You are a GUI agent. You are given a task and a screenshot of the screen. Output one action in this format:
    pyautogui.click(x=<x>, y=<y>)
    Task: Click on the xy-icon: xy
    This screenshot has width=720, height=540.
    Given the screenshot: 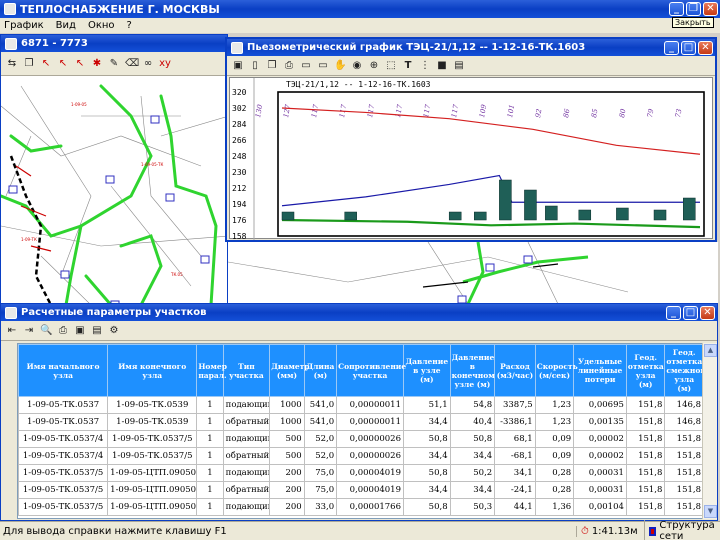 What is the action you would take?
    pyautogui.click(x=165, y=63)
    